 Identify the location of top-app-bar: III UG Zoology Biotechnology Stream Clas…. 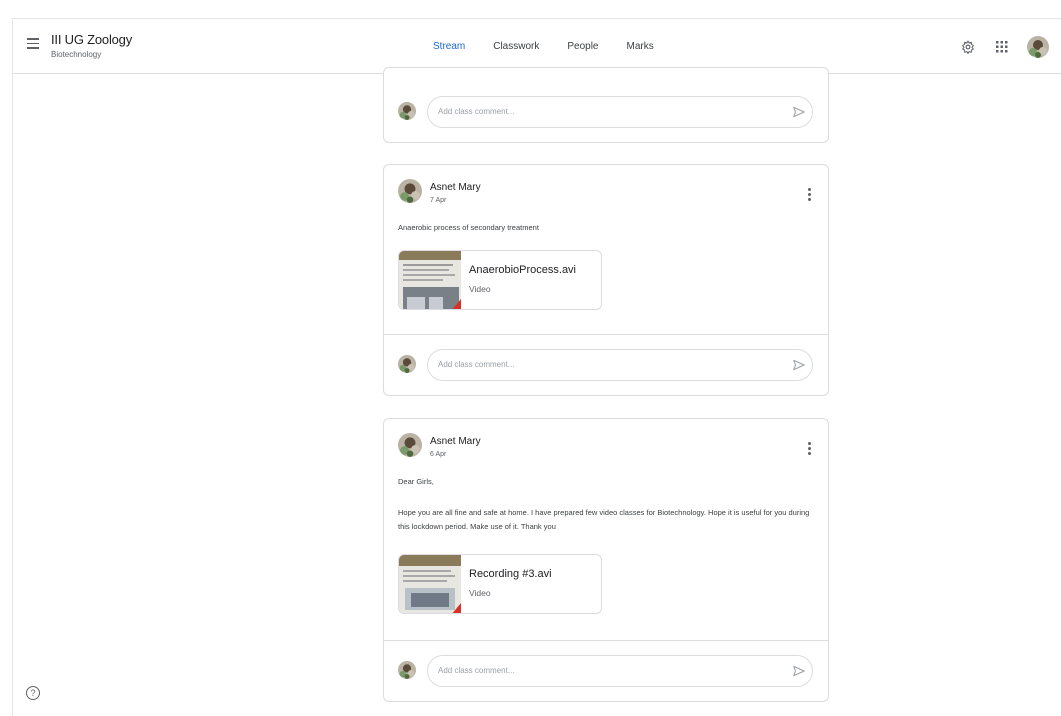
(537, 46).